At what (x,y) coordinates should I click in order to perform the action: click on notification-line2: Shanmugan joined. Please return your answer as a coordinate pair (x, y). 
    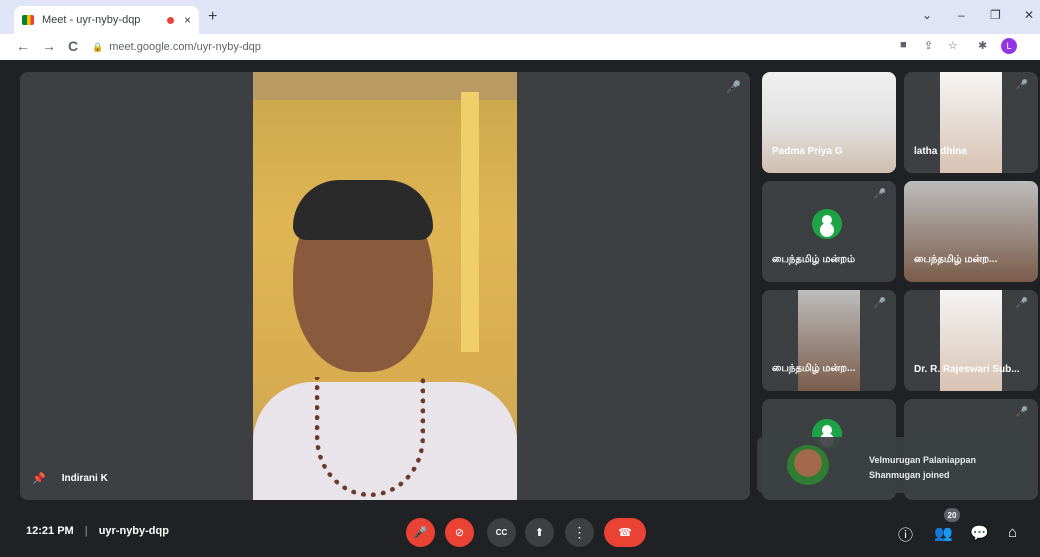
    Looking at the image, I should click on (909, 475).